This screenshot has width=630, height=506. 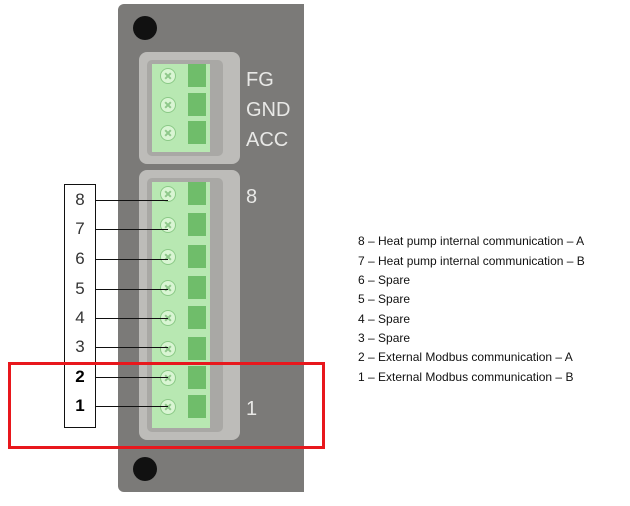 I want to click on label-acc: ACC, so click(x=267, y=140).